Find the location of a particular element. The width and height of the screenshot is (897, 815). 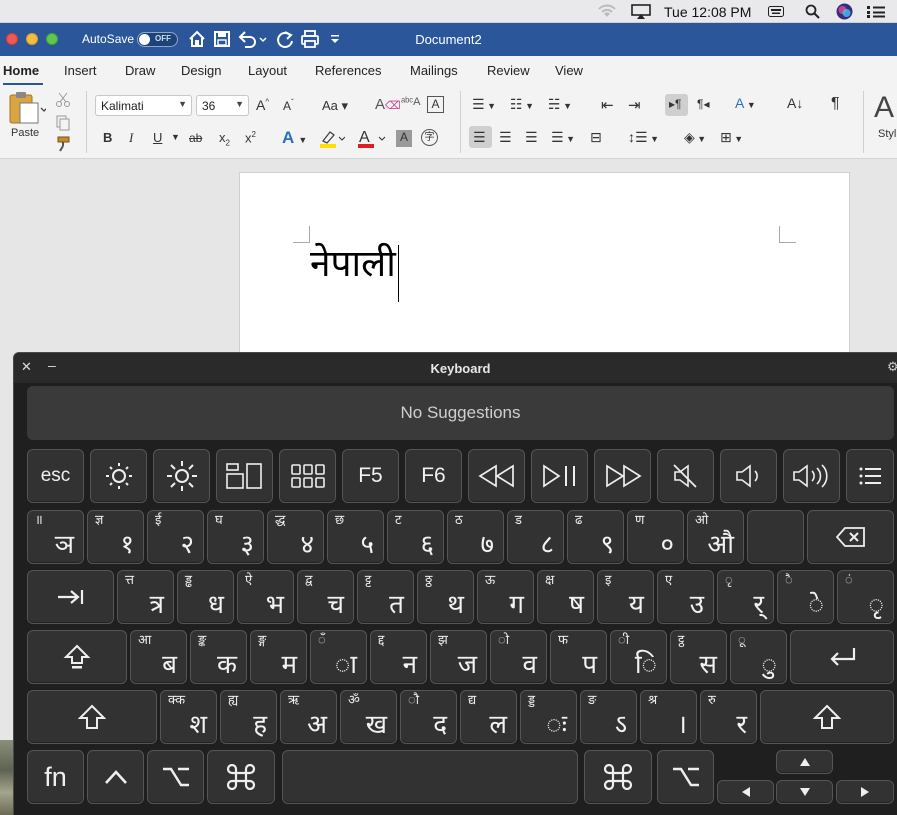

align-center-icon: ☰ is located at coordinates (505, 137).